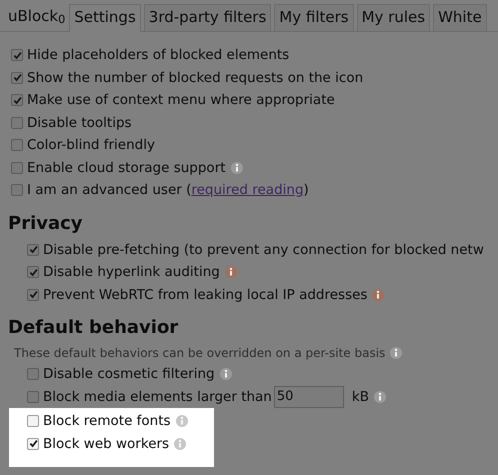 The height and width of the screenshot is (475, 498). What do you see at coordinates (314, 17) in the screenshot?
I see `tab: My filters` at bounding box center [314, 17].